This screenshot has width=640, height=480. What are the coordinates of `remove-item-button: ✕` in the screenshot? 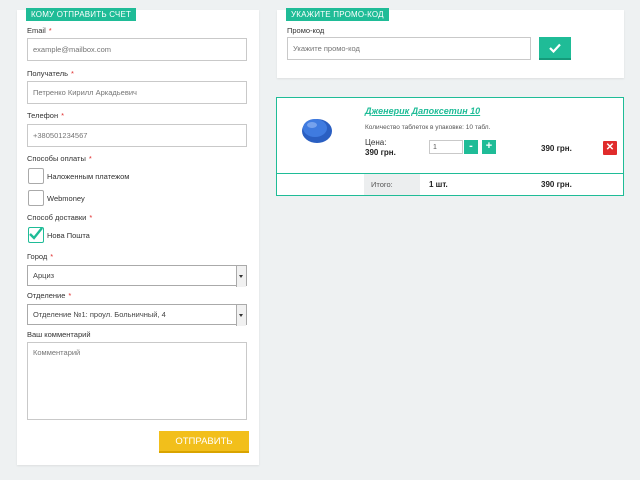 It's located at (610, 148).